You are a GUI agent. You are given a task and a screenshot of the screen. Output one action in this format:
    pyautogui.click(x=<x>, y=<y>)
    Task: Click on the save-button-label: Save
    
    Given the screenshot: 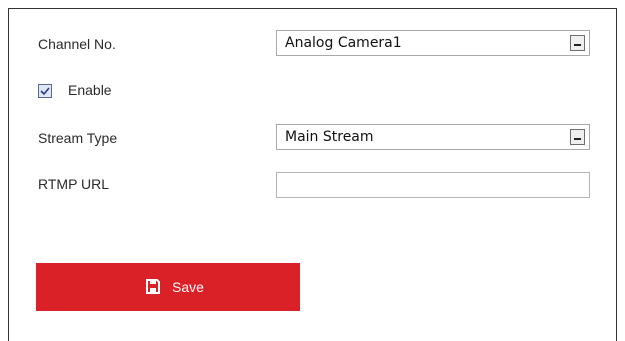 What is the action you would take?
    pyautogui.click(x=188, y=287)
    